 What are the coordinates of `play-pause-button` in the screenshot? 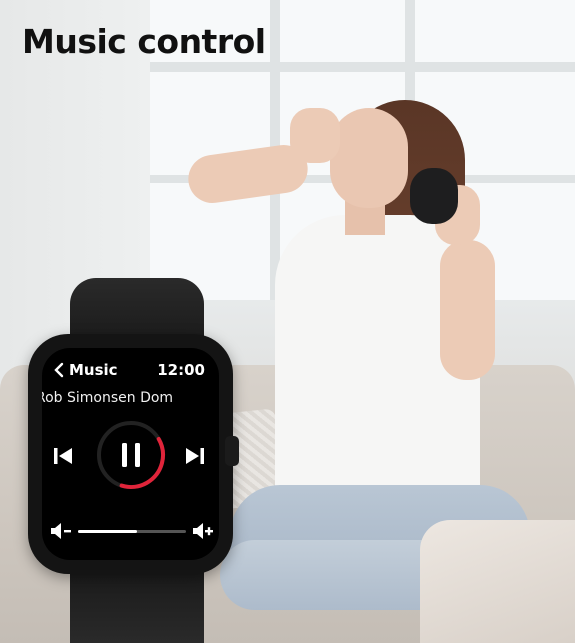 It's located at (131, 455).